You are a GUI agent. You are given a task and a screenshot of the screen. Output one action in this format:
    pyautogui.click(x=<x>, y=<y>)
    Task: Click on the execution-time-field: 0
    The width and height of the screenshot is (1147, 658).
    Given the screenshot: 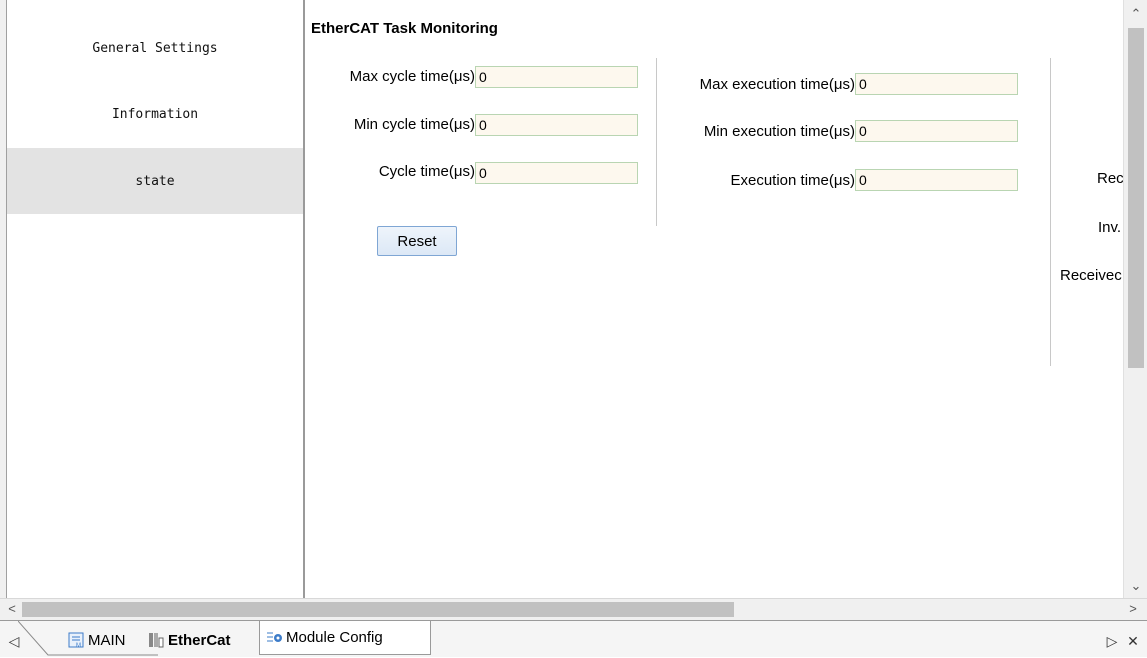 What is the action you would take?
    pyautogui.click(x=936, y=180)
    